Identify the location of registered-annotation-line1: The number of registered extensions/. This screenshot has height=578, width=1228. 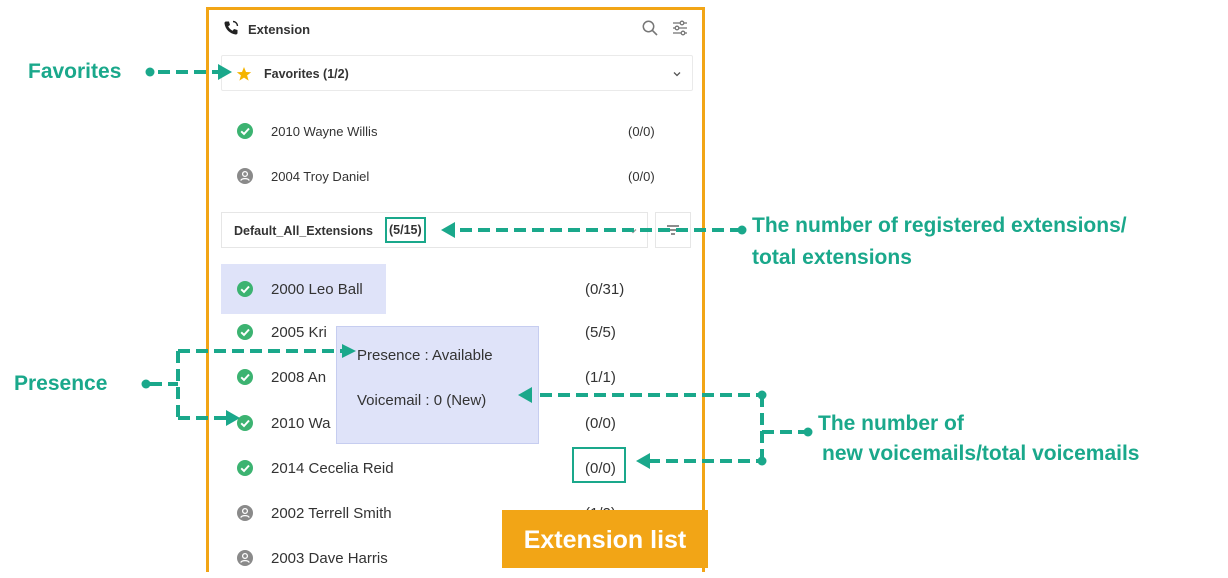
(939, 225).